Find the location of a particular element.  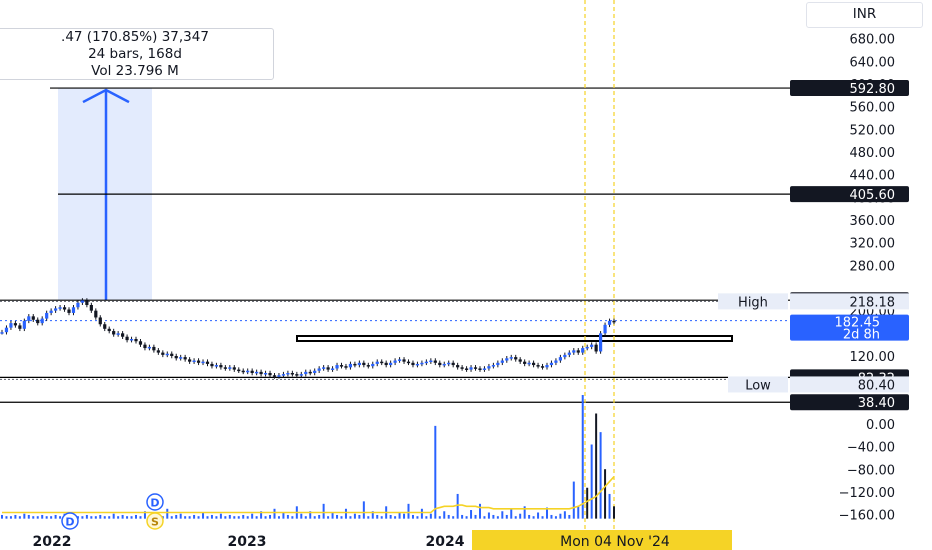

measure-bars-text: 24 bars, 168d is located at coordinates (135, 54).